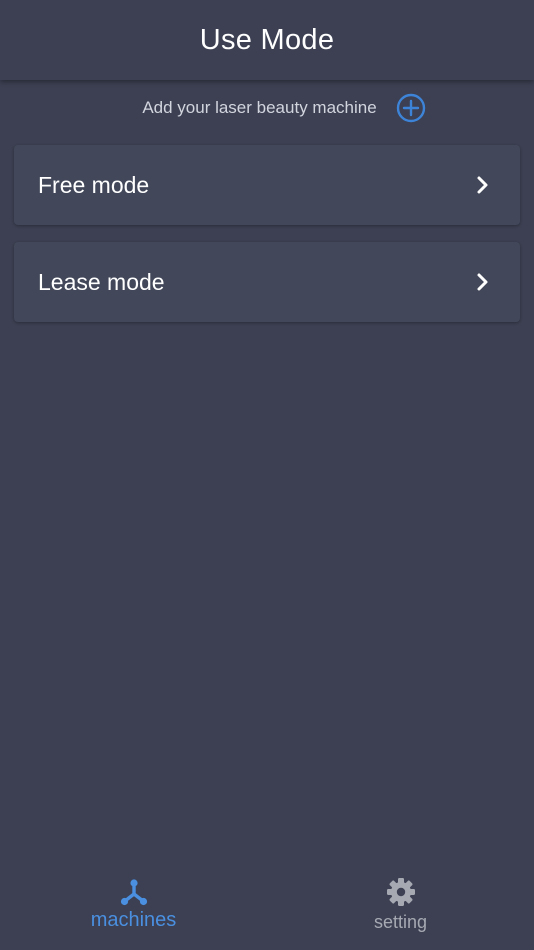 This screenshot has width=534, height=950. I want to click on add-machine-row: Add your laser beauty machine, so click(267, 108).